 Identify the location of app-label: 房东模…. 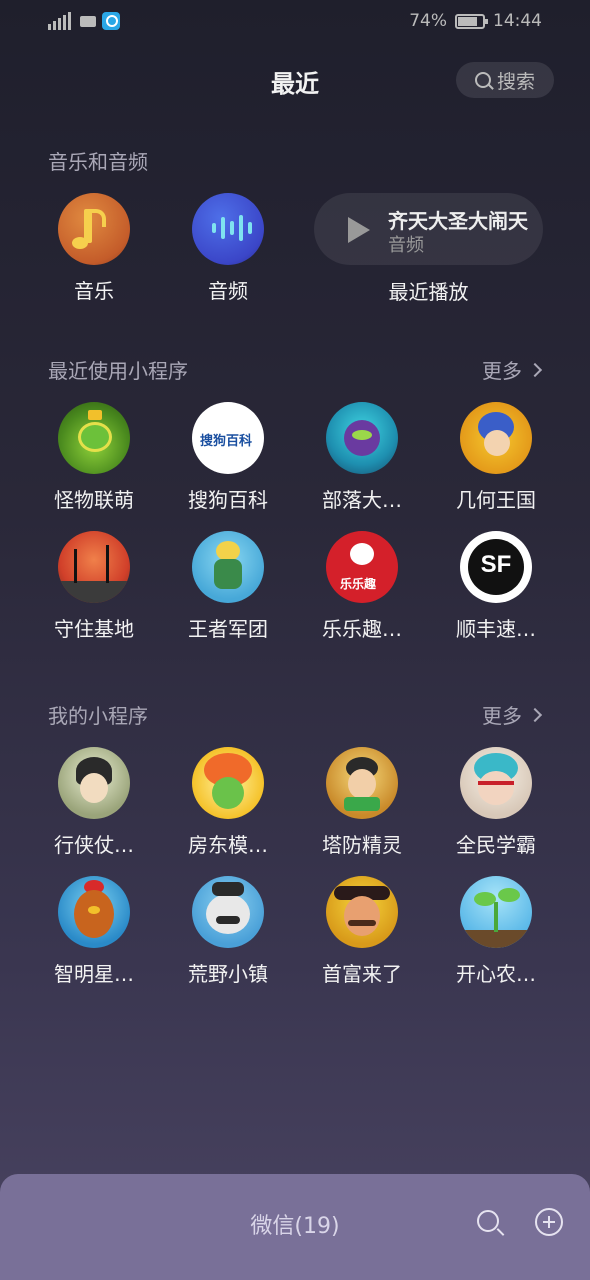
(228, 845).